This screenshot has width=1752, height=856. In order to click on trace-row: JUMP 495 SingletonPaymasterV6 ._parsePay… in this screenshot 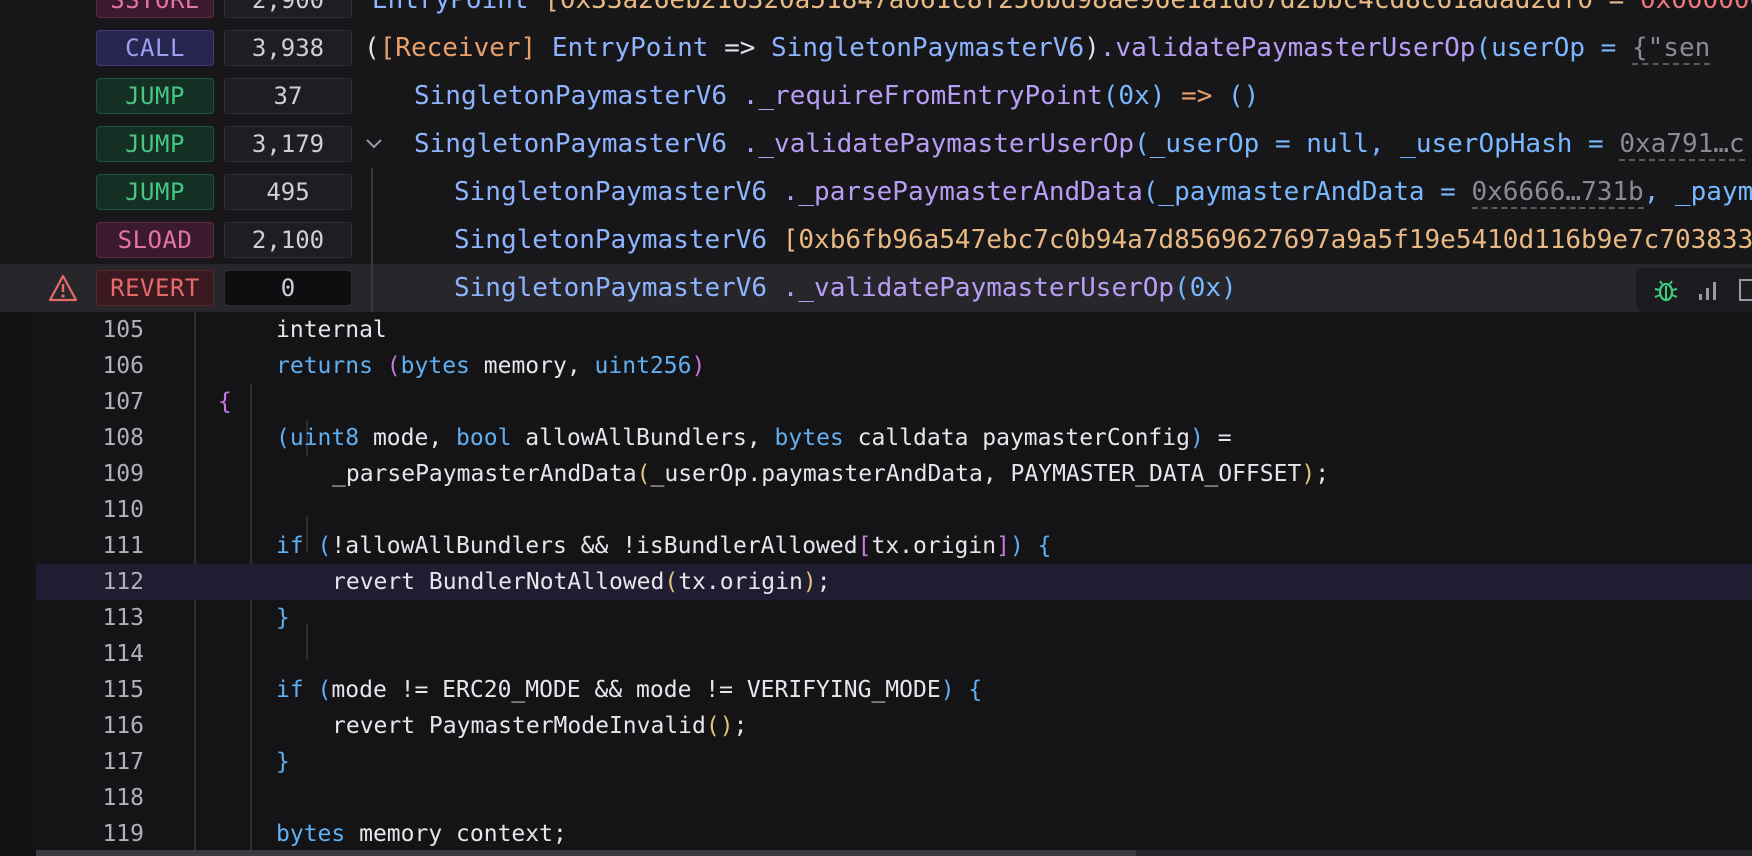, I will do `click(876, 192)`.